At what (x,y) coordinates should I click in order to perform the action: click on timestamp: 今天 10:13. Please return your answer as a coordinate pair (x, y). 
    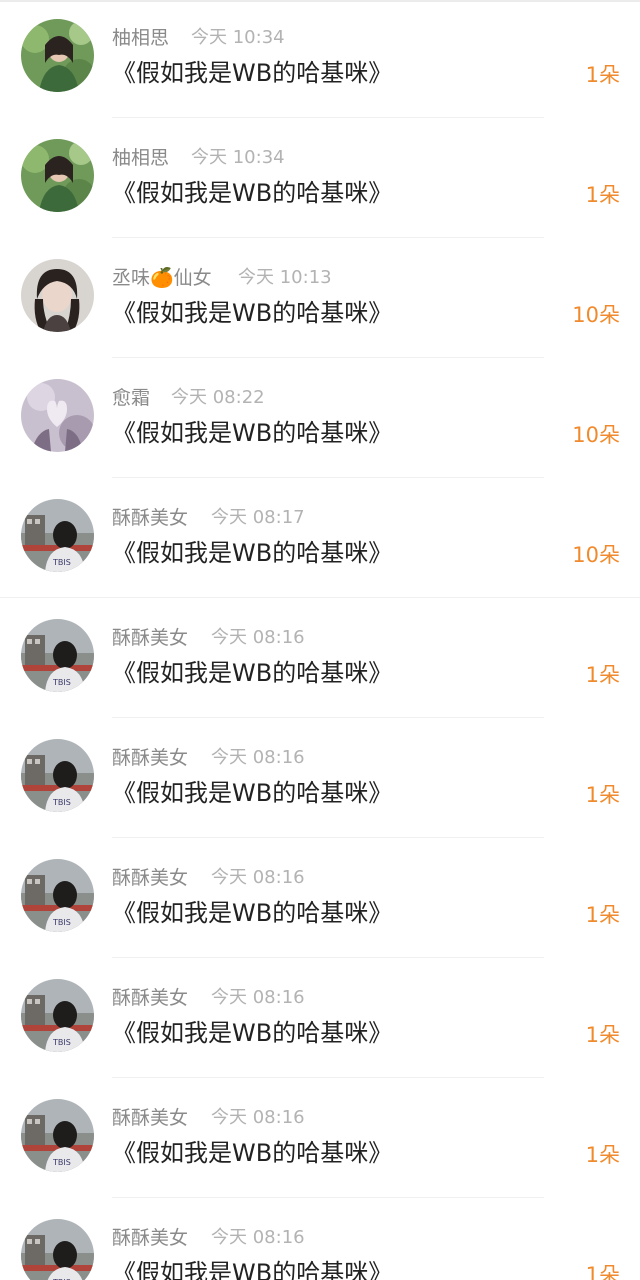
    Looking at the image, I should click on (285, 277).